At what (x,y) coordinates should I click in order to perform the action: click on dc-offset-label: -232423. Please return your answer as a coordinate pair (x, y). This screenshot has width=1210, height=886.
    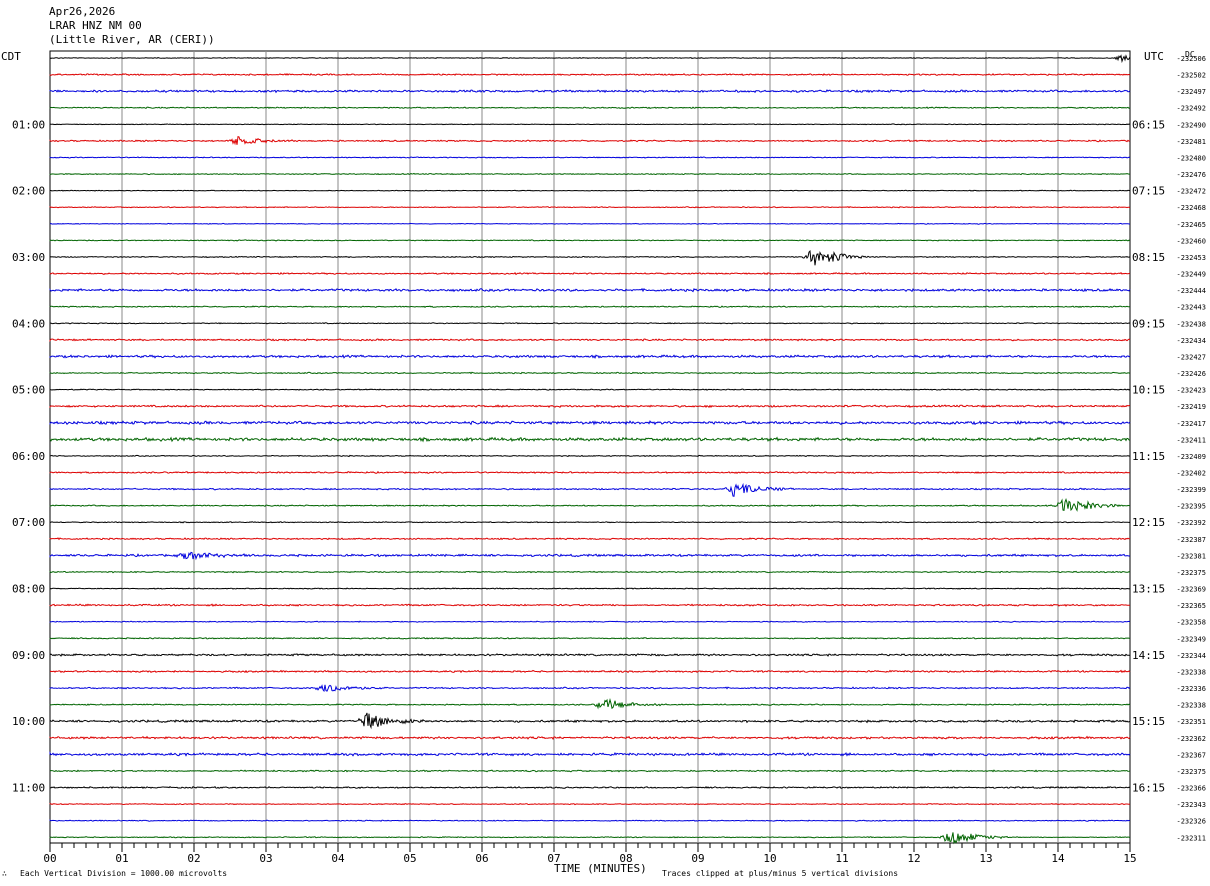
    Looking at the image, I should click on (1191, 391).